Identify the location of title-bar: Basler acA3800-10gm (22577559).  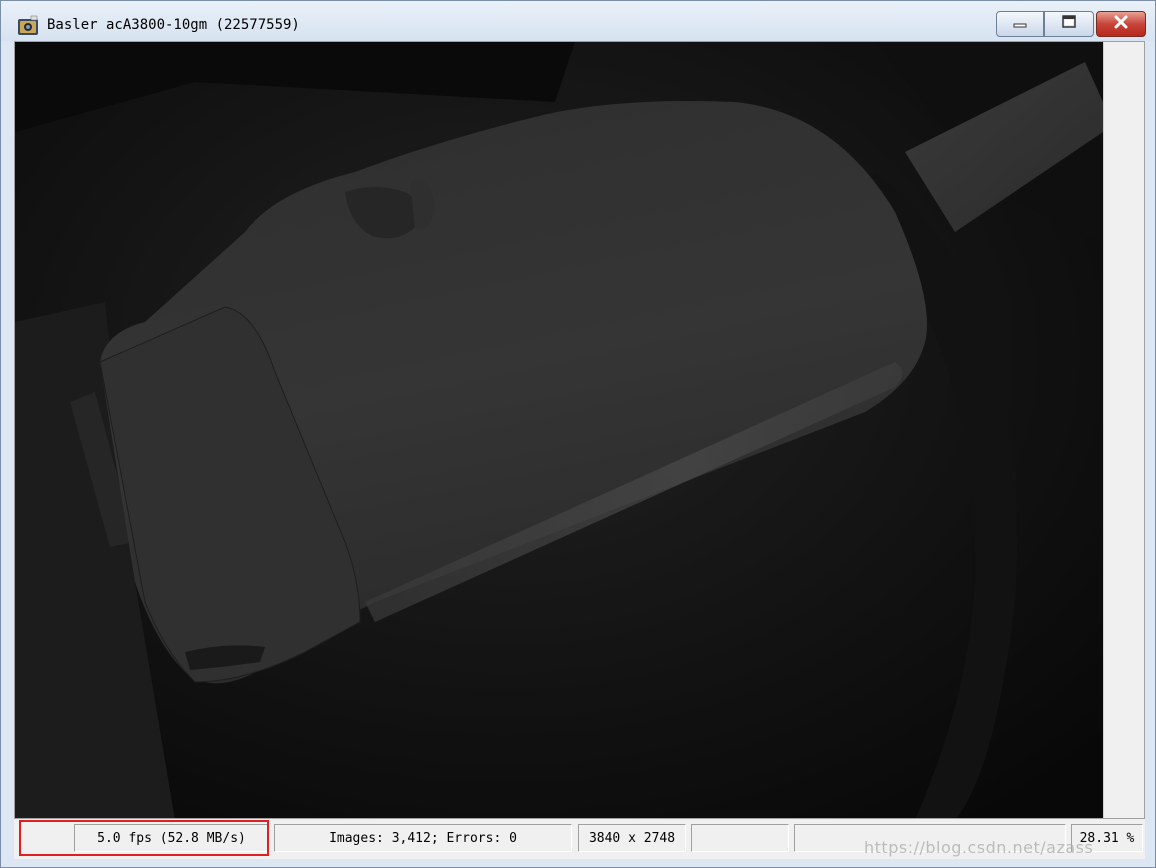
(578, 21).